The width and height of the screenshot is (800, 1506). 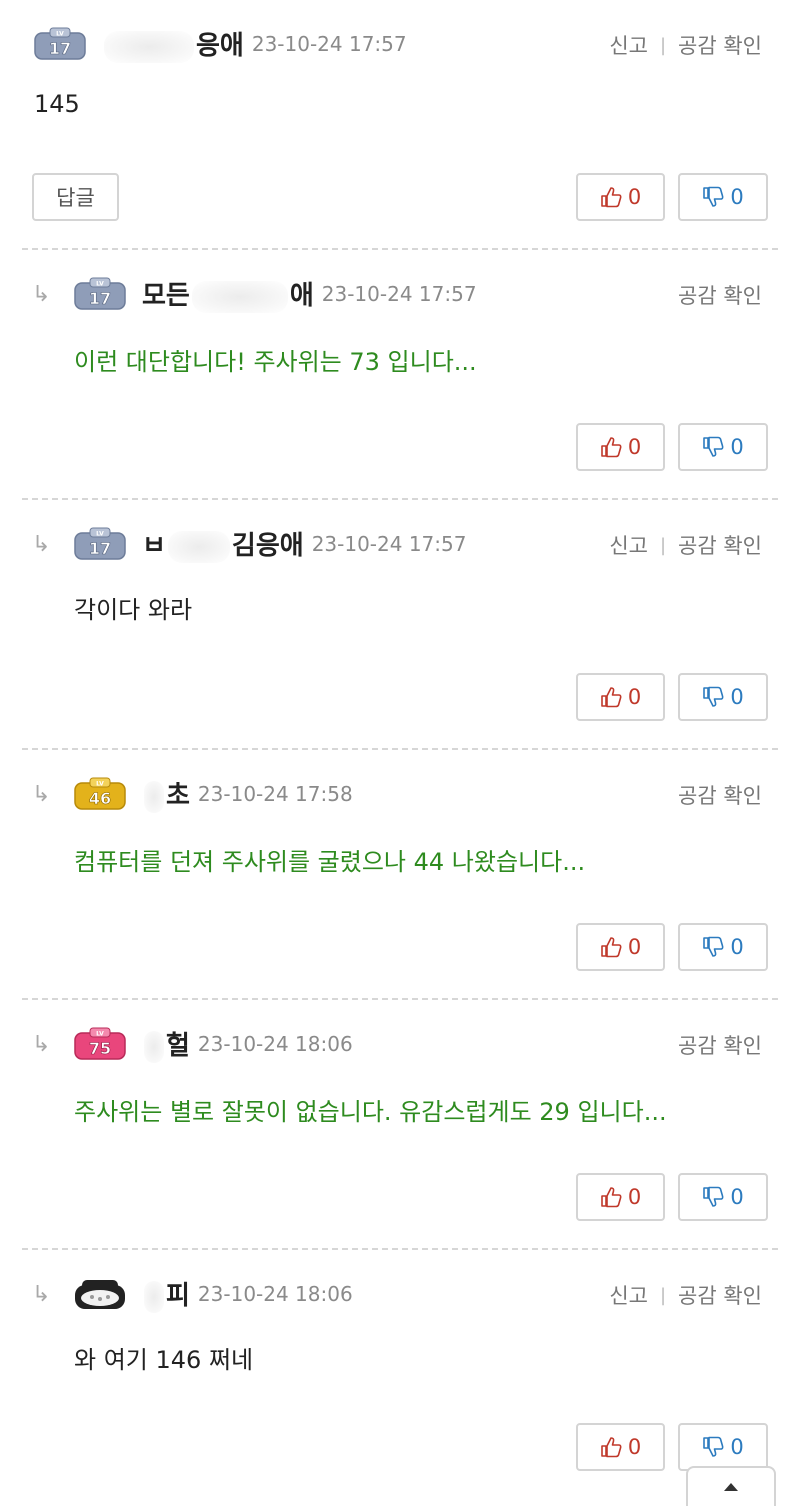 I want to click on level-number: 75, so click(x=100, y=1048).